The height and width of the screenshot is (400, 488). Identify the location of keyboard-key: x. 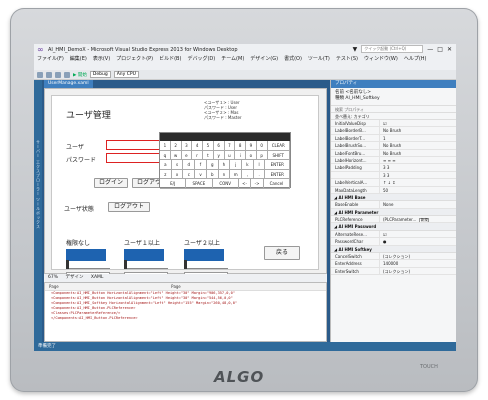
(177, 174).